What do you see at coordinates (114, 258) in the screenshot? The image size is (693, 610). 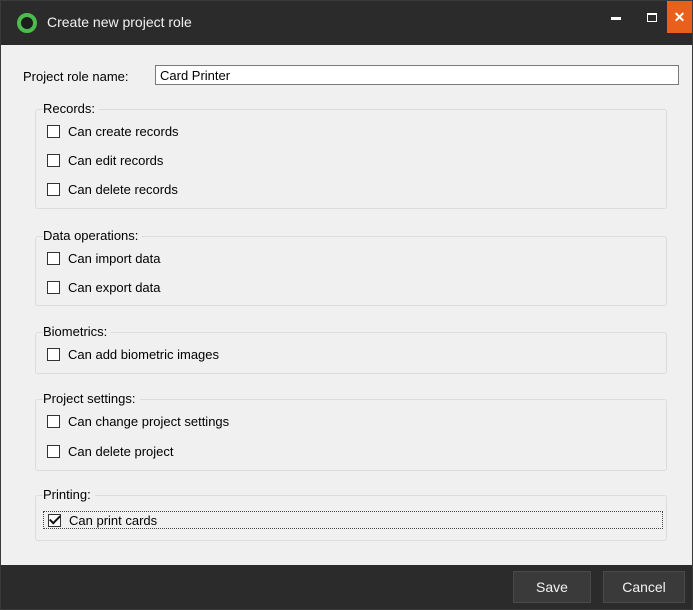 I see `checkbox-label: Can import data` at bounding box center [114, 258].